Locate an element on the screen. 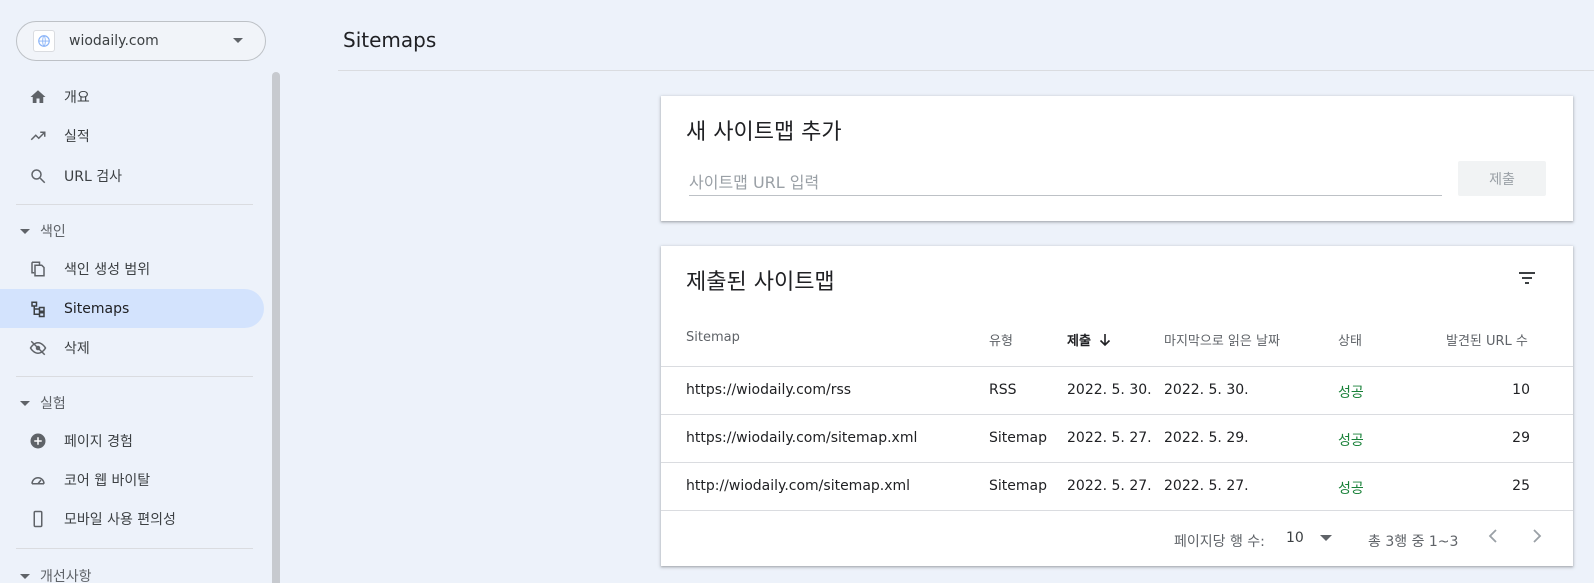 Image resolution: width=1594 pixels, height=583 pixels. rows-per-page-select: 10 is located at coordinates (1311, 538).